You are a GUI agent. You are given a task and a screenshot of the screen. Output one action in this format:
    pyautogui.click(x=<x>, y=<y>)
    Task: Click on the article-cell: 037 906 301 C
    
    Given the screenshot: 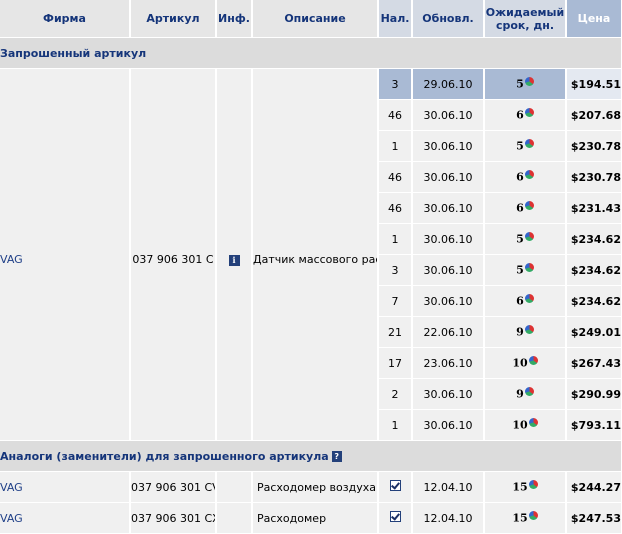 What is the action you would take?
    pyautogui.click(x=173, y=254)
    